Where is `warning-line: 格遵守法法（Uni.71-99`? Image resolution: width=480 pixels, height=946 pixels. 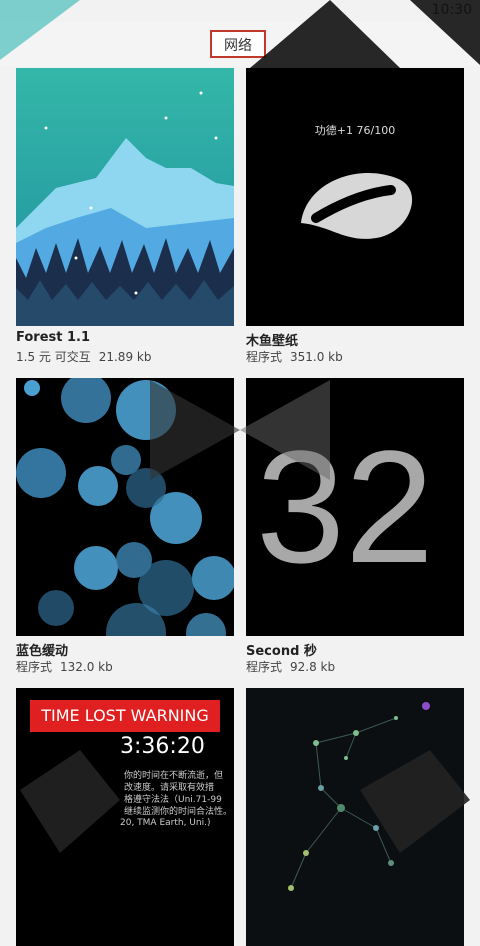
warning-line: 格遵守法法（Uni.71-99 is located at coordinates (173, 800).